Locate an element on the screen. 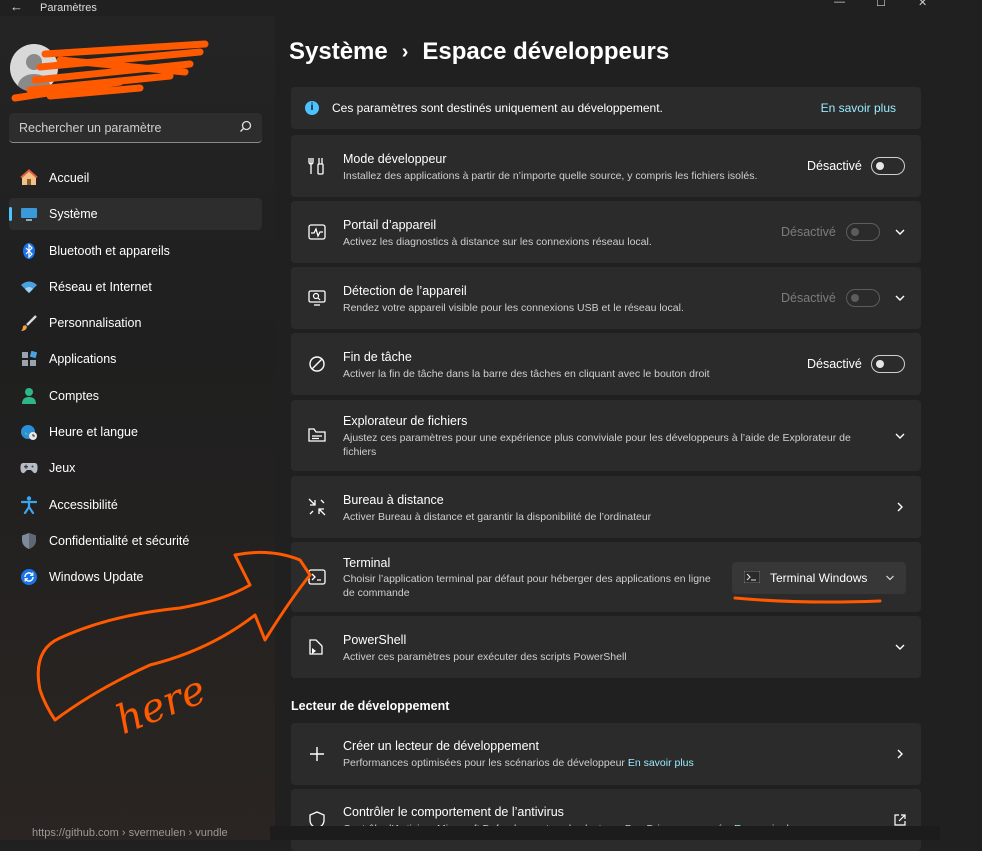  sidebar-item-label: Heure et langue is located at coordinates (93, 432).